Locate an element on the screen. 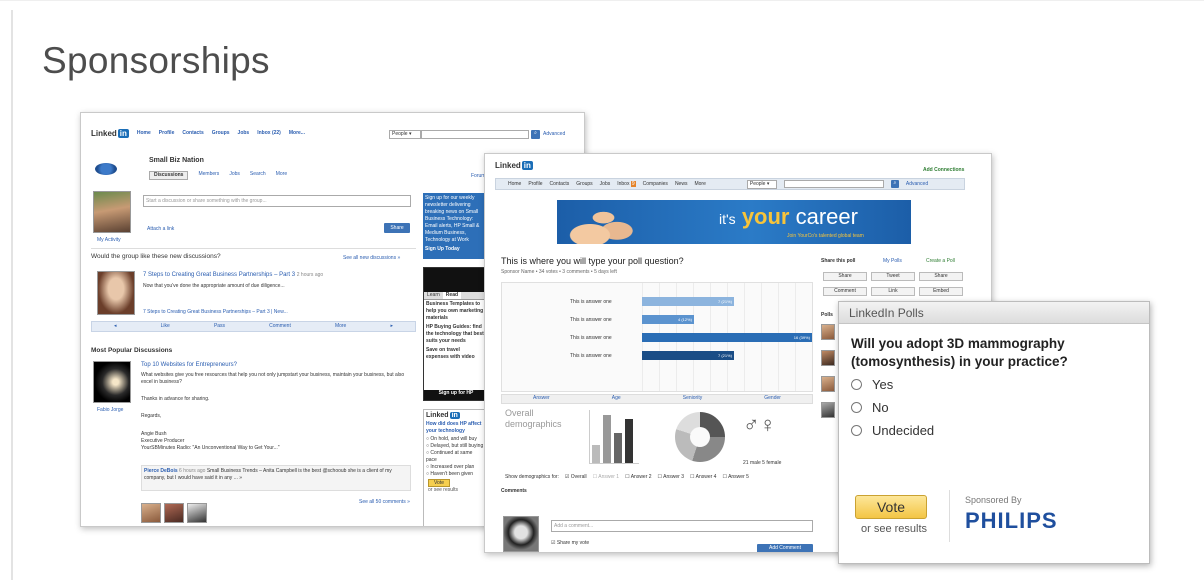 This screenshot has height=580, width=1204. mini-poll-option: ○ Haven't been given is located at coordinates (455, 474).